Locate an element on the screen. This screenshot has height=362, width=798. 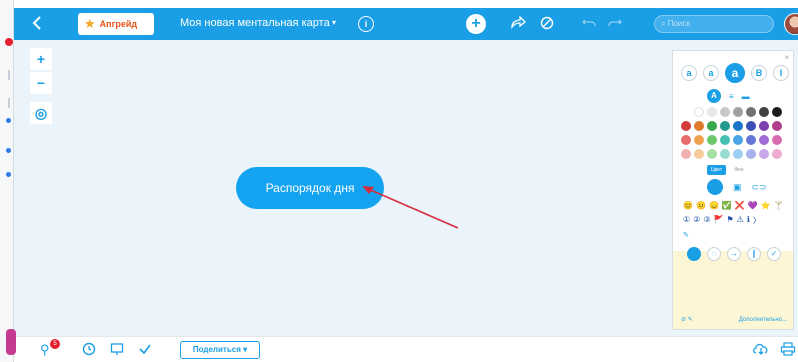
palette-spacer is located at coordinates (686, 112).